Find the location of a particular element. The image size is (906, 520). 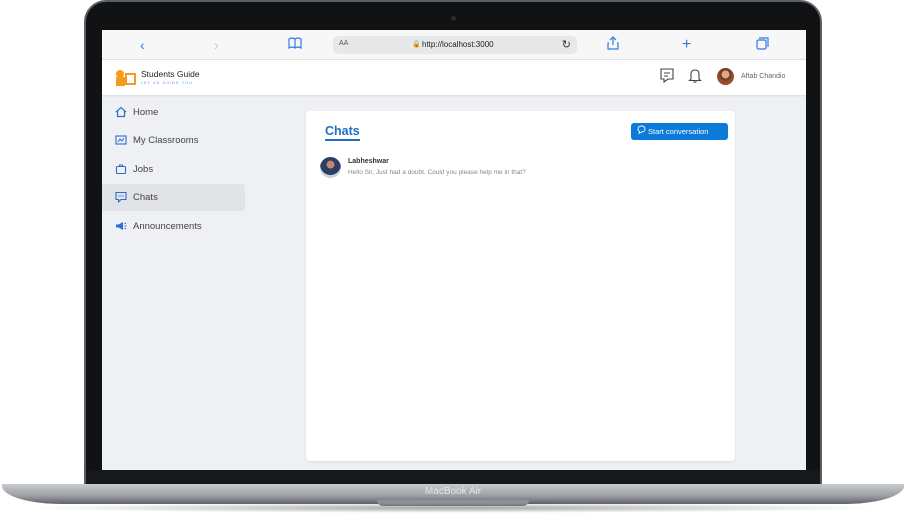

page-title: Chats is located at coordinates (342, 132).